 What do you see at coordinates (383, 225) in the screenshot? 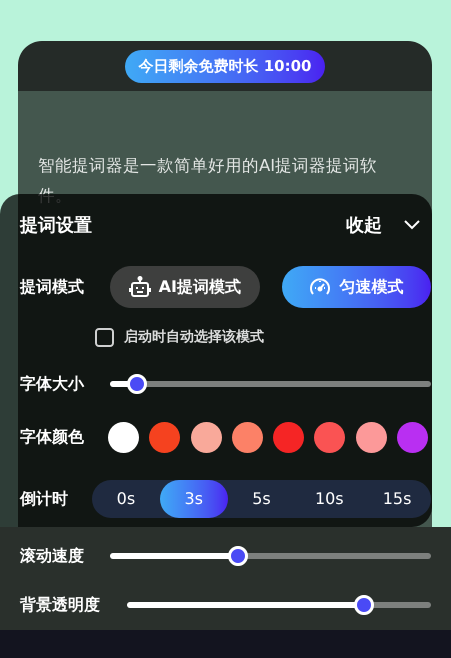
I see `collapse-button: 收起` at bounding box center [383, 225].